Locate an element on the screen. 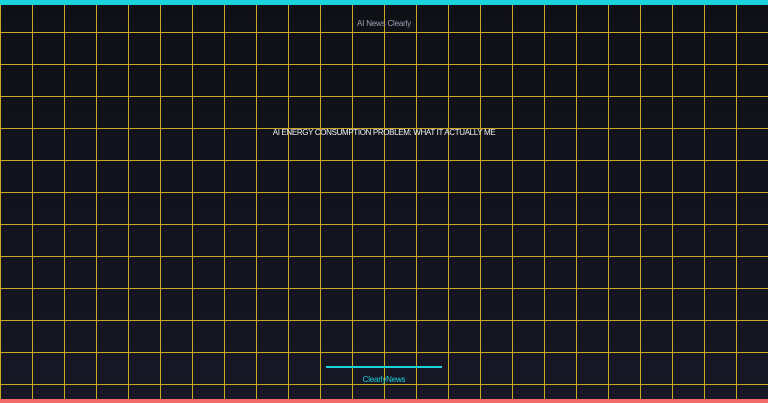  brand-label-bottom: ClearlyNews is located at coordinates (384, 379).